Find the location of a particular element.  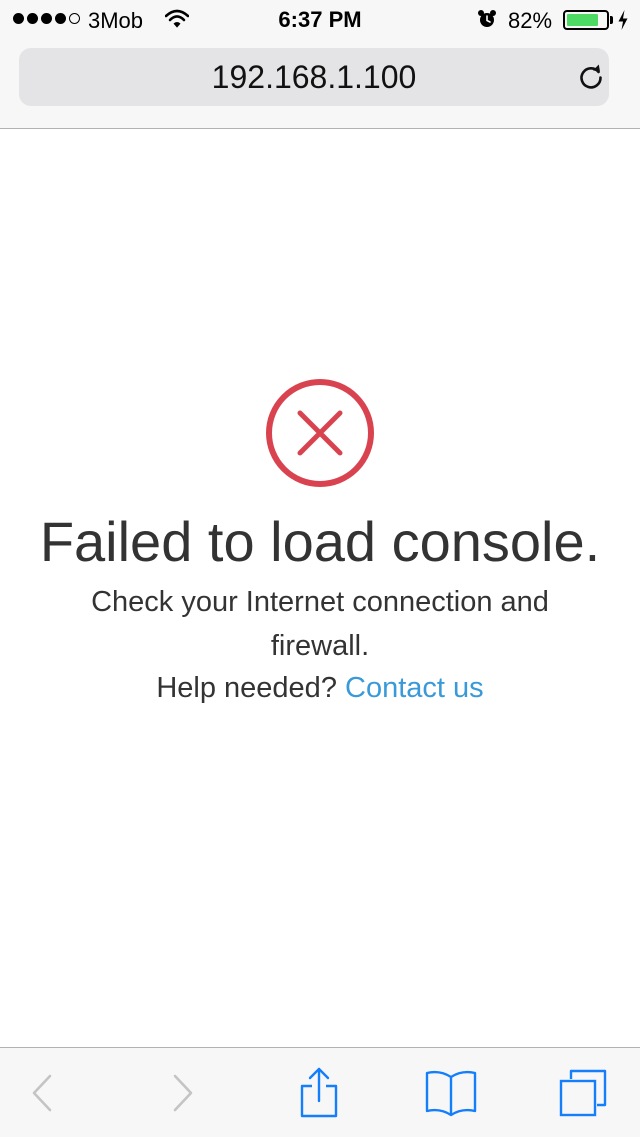

battery-percent: 82% is located at coordinates (530, 20).